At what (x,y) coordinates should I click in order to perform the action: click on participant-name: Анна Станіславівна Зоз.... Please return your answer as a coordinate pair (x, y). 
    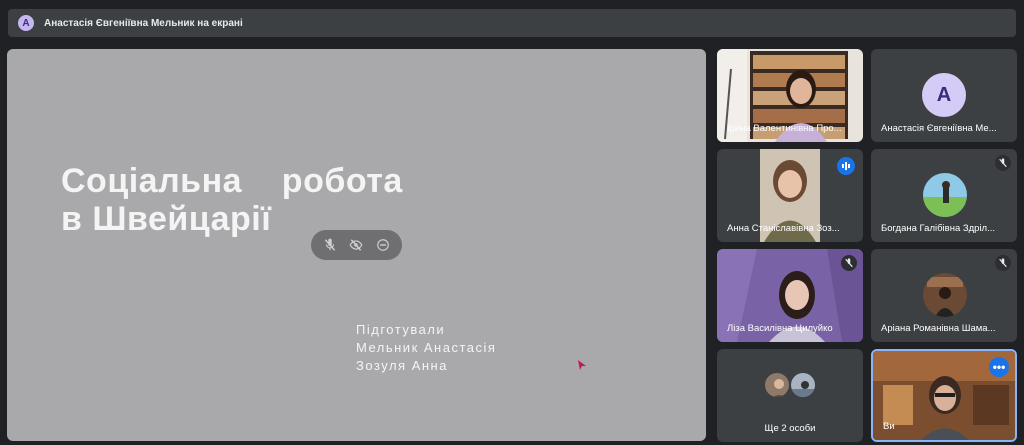
    Looking at the image, I should click on (783, 228).